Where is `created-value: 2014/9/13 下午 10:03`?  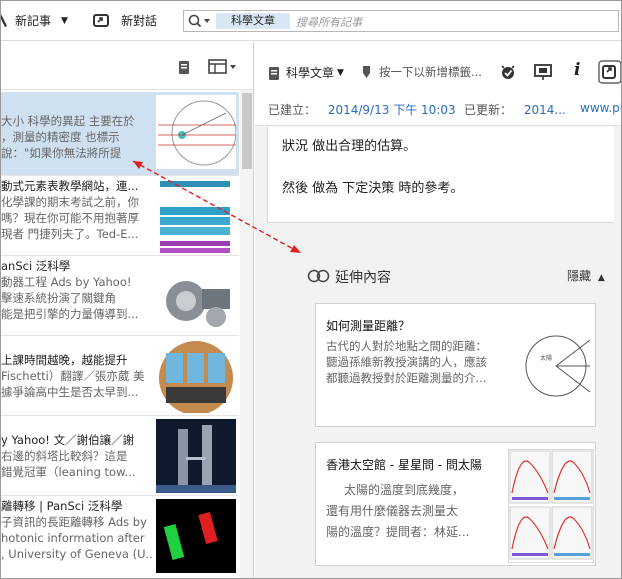 created-value: 2014/9/13 下午 10:03 is located at coordinates (392, 110).